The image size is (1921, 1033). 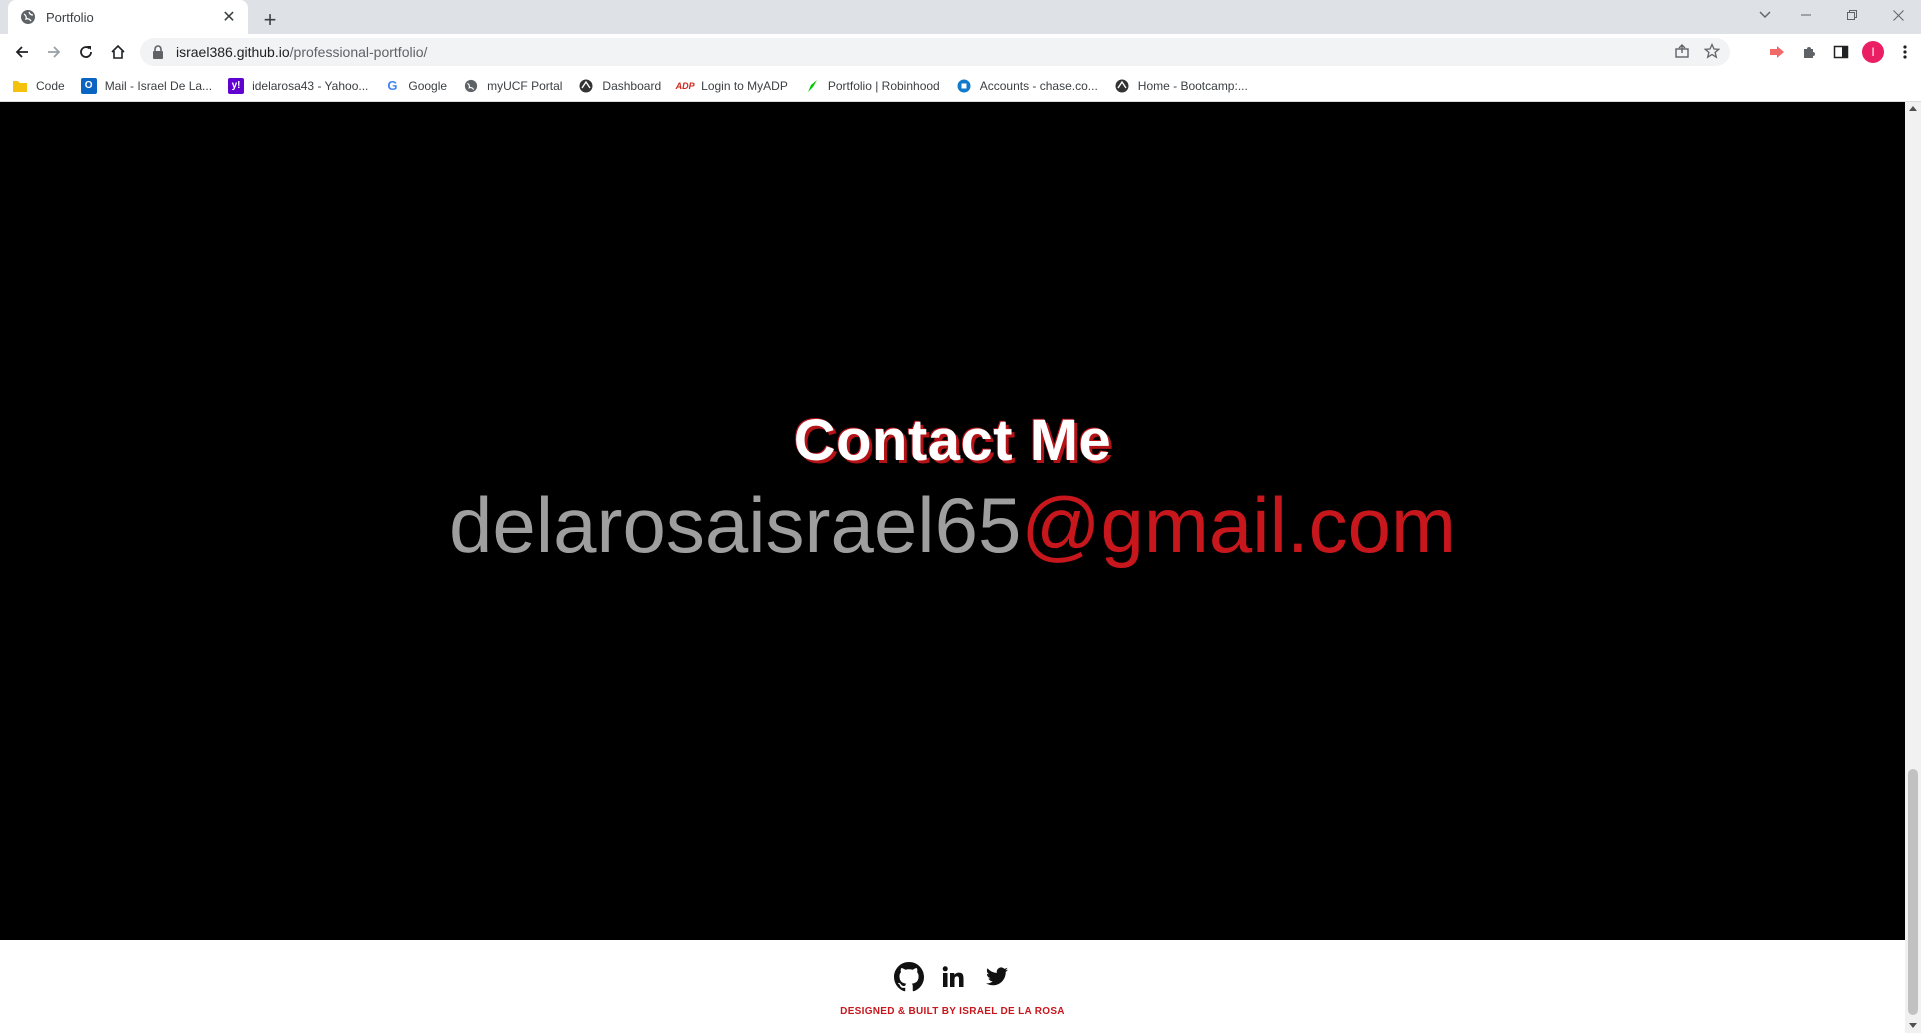 What do you see at coordinates (744, 85) in the screenshot?
I see `bookmark-label: Login to MyADP` at bounding box center [744, 85].